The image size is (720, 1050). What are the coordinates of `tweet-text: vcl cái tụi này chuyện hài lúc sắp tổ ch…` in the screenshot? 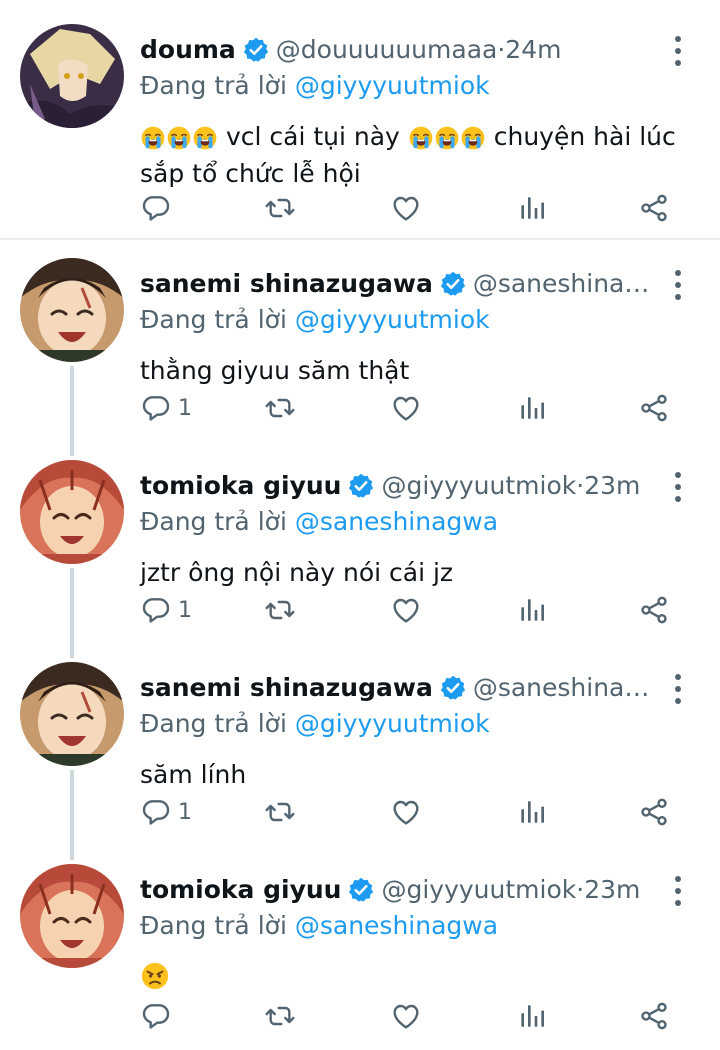 It's located at (415, 155).